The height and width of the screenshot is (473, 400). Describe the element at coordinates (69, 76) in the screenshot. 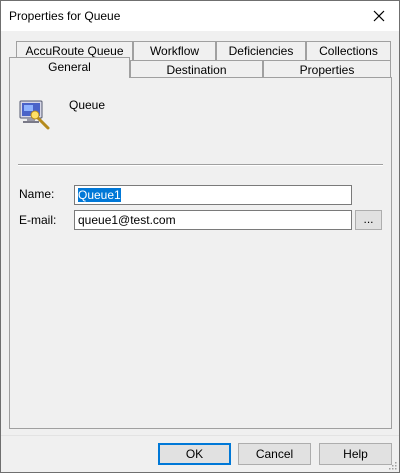

I see `active-tab-join` at that location.